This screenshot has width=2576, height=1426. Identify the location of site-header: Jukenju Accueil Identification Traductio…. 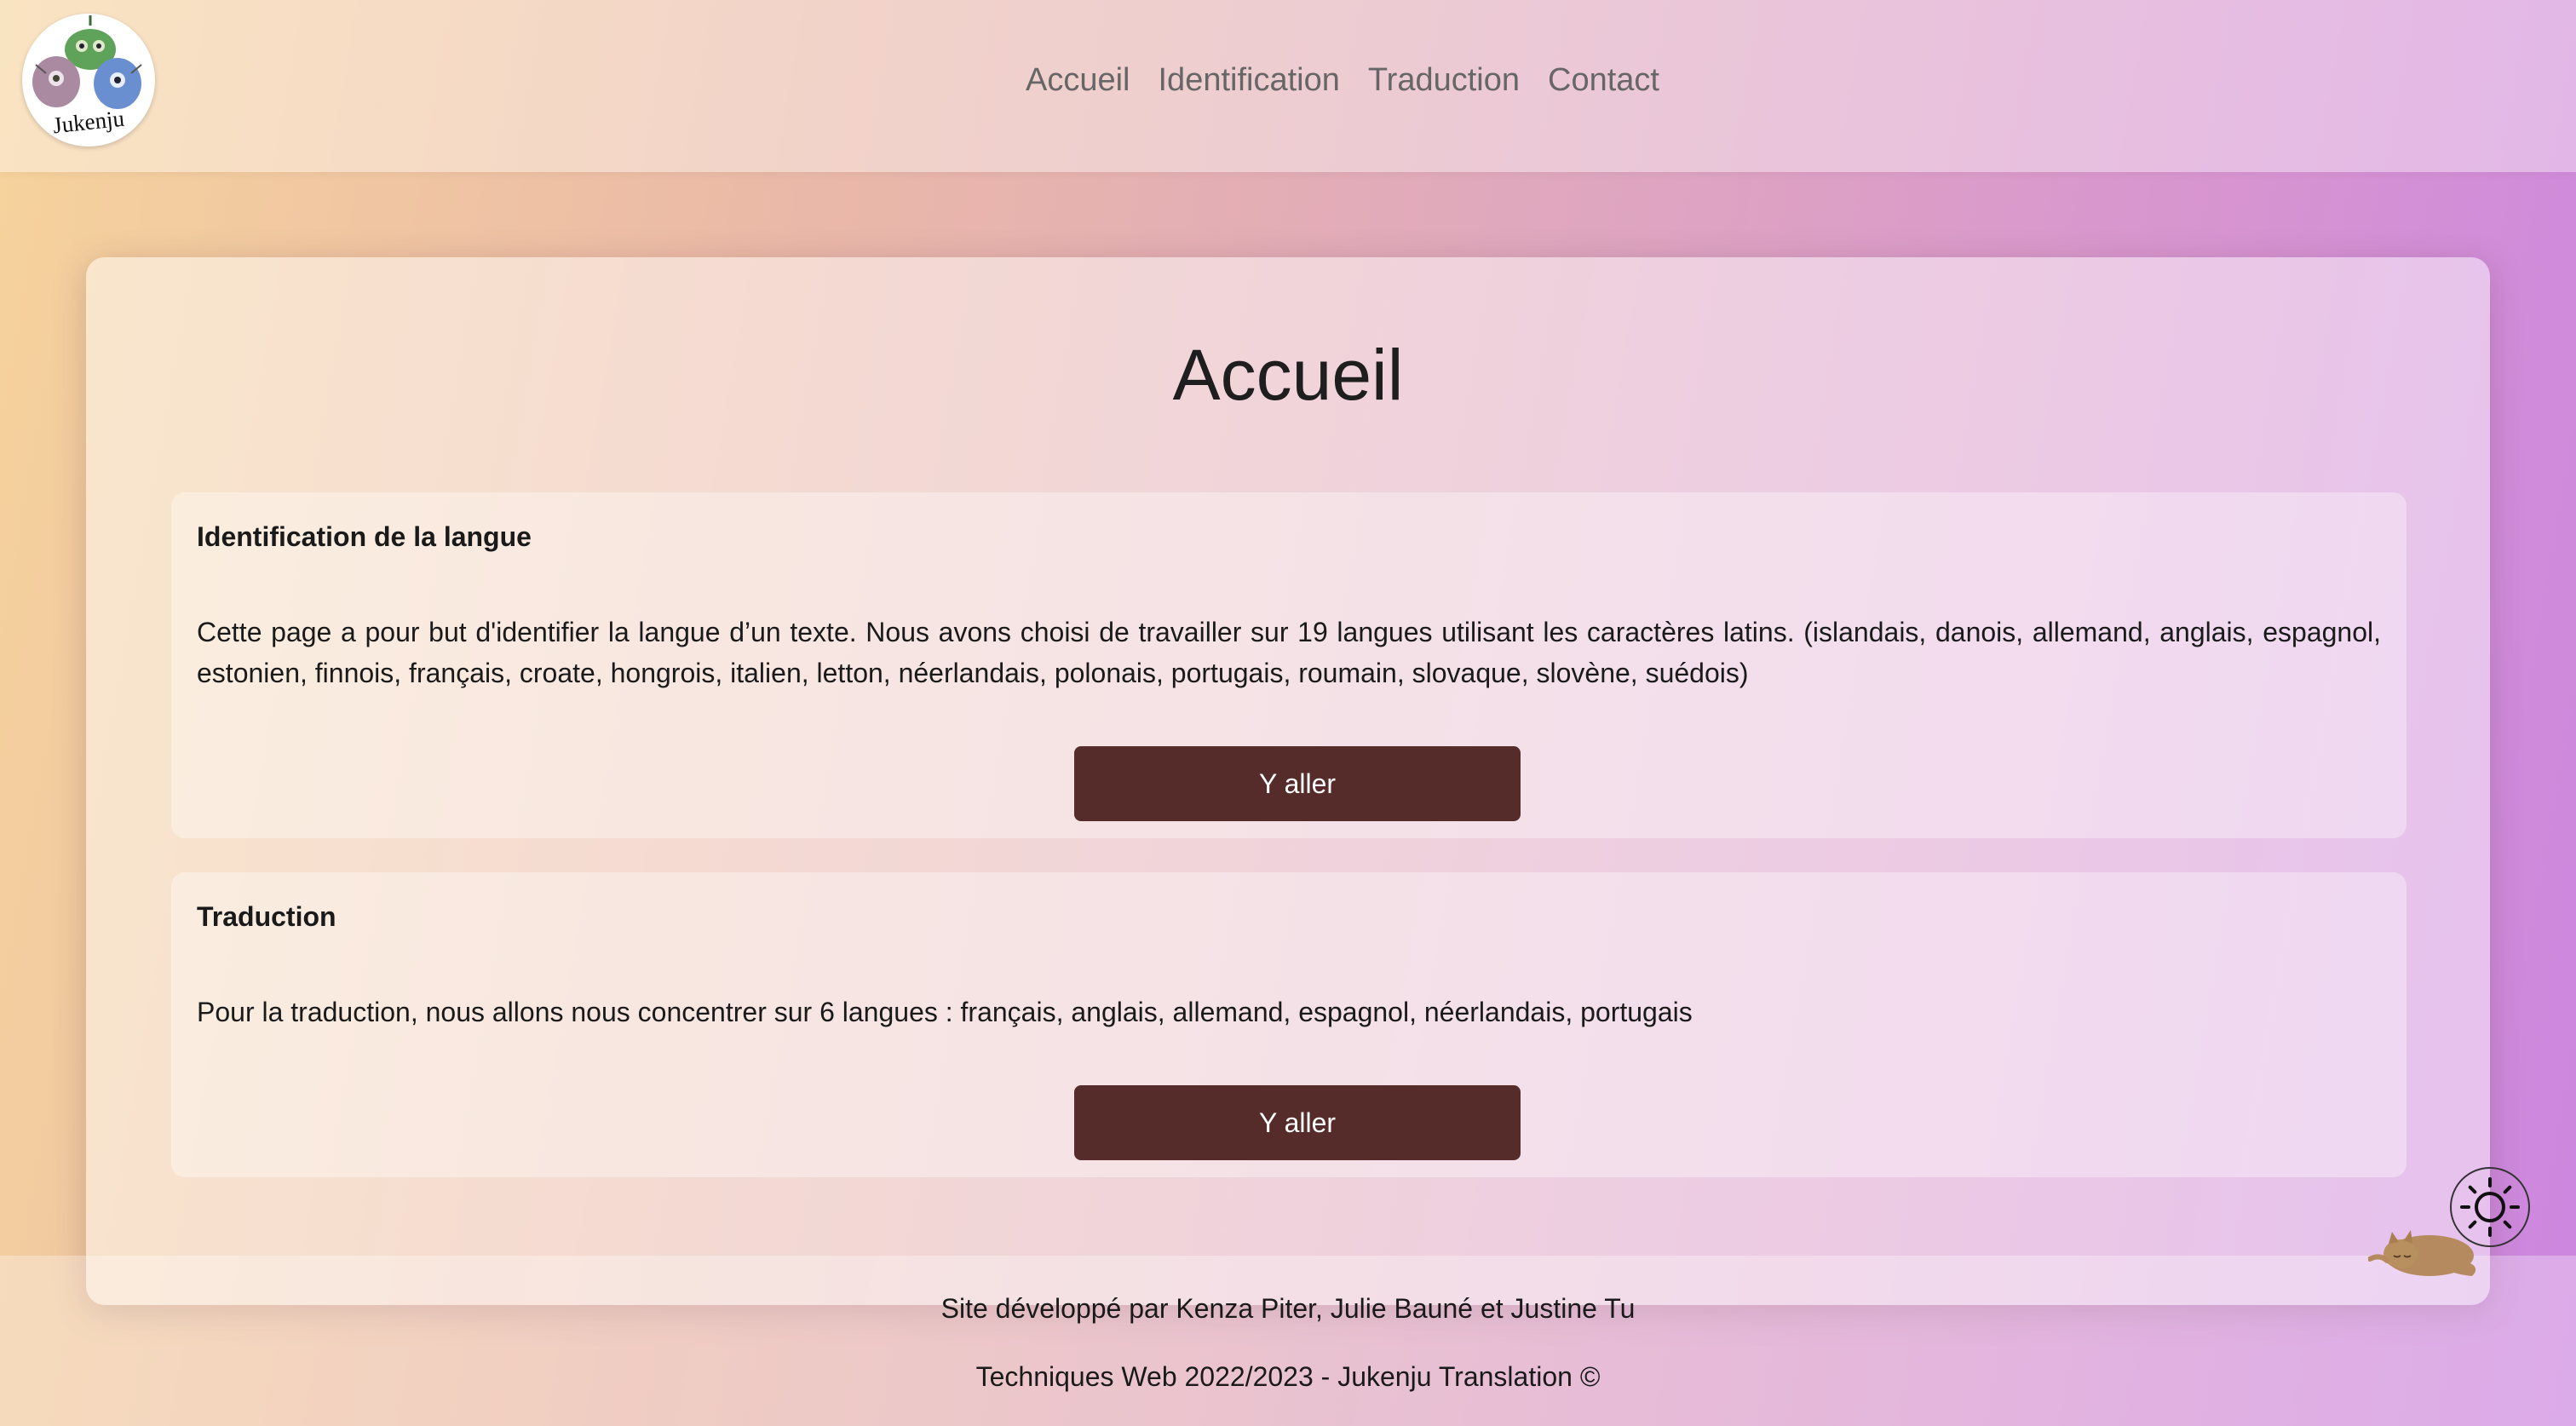
(1288, 86).